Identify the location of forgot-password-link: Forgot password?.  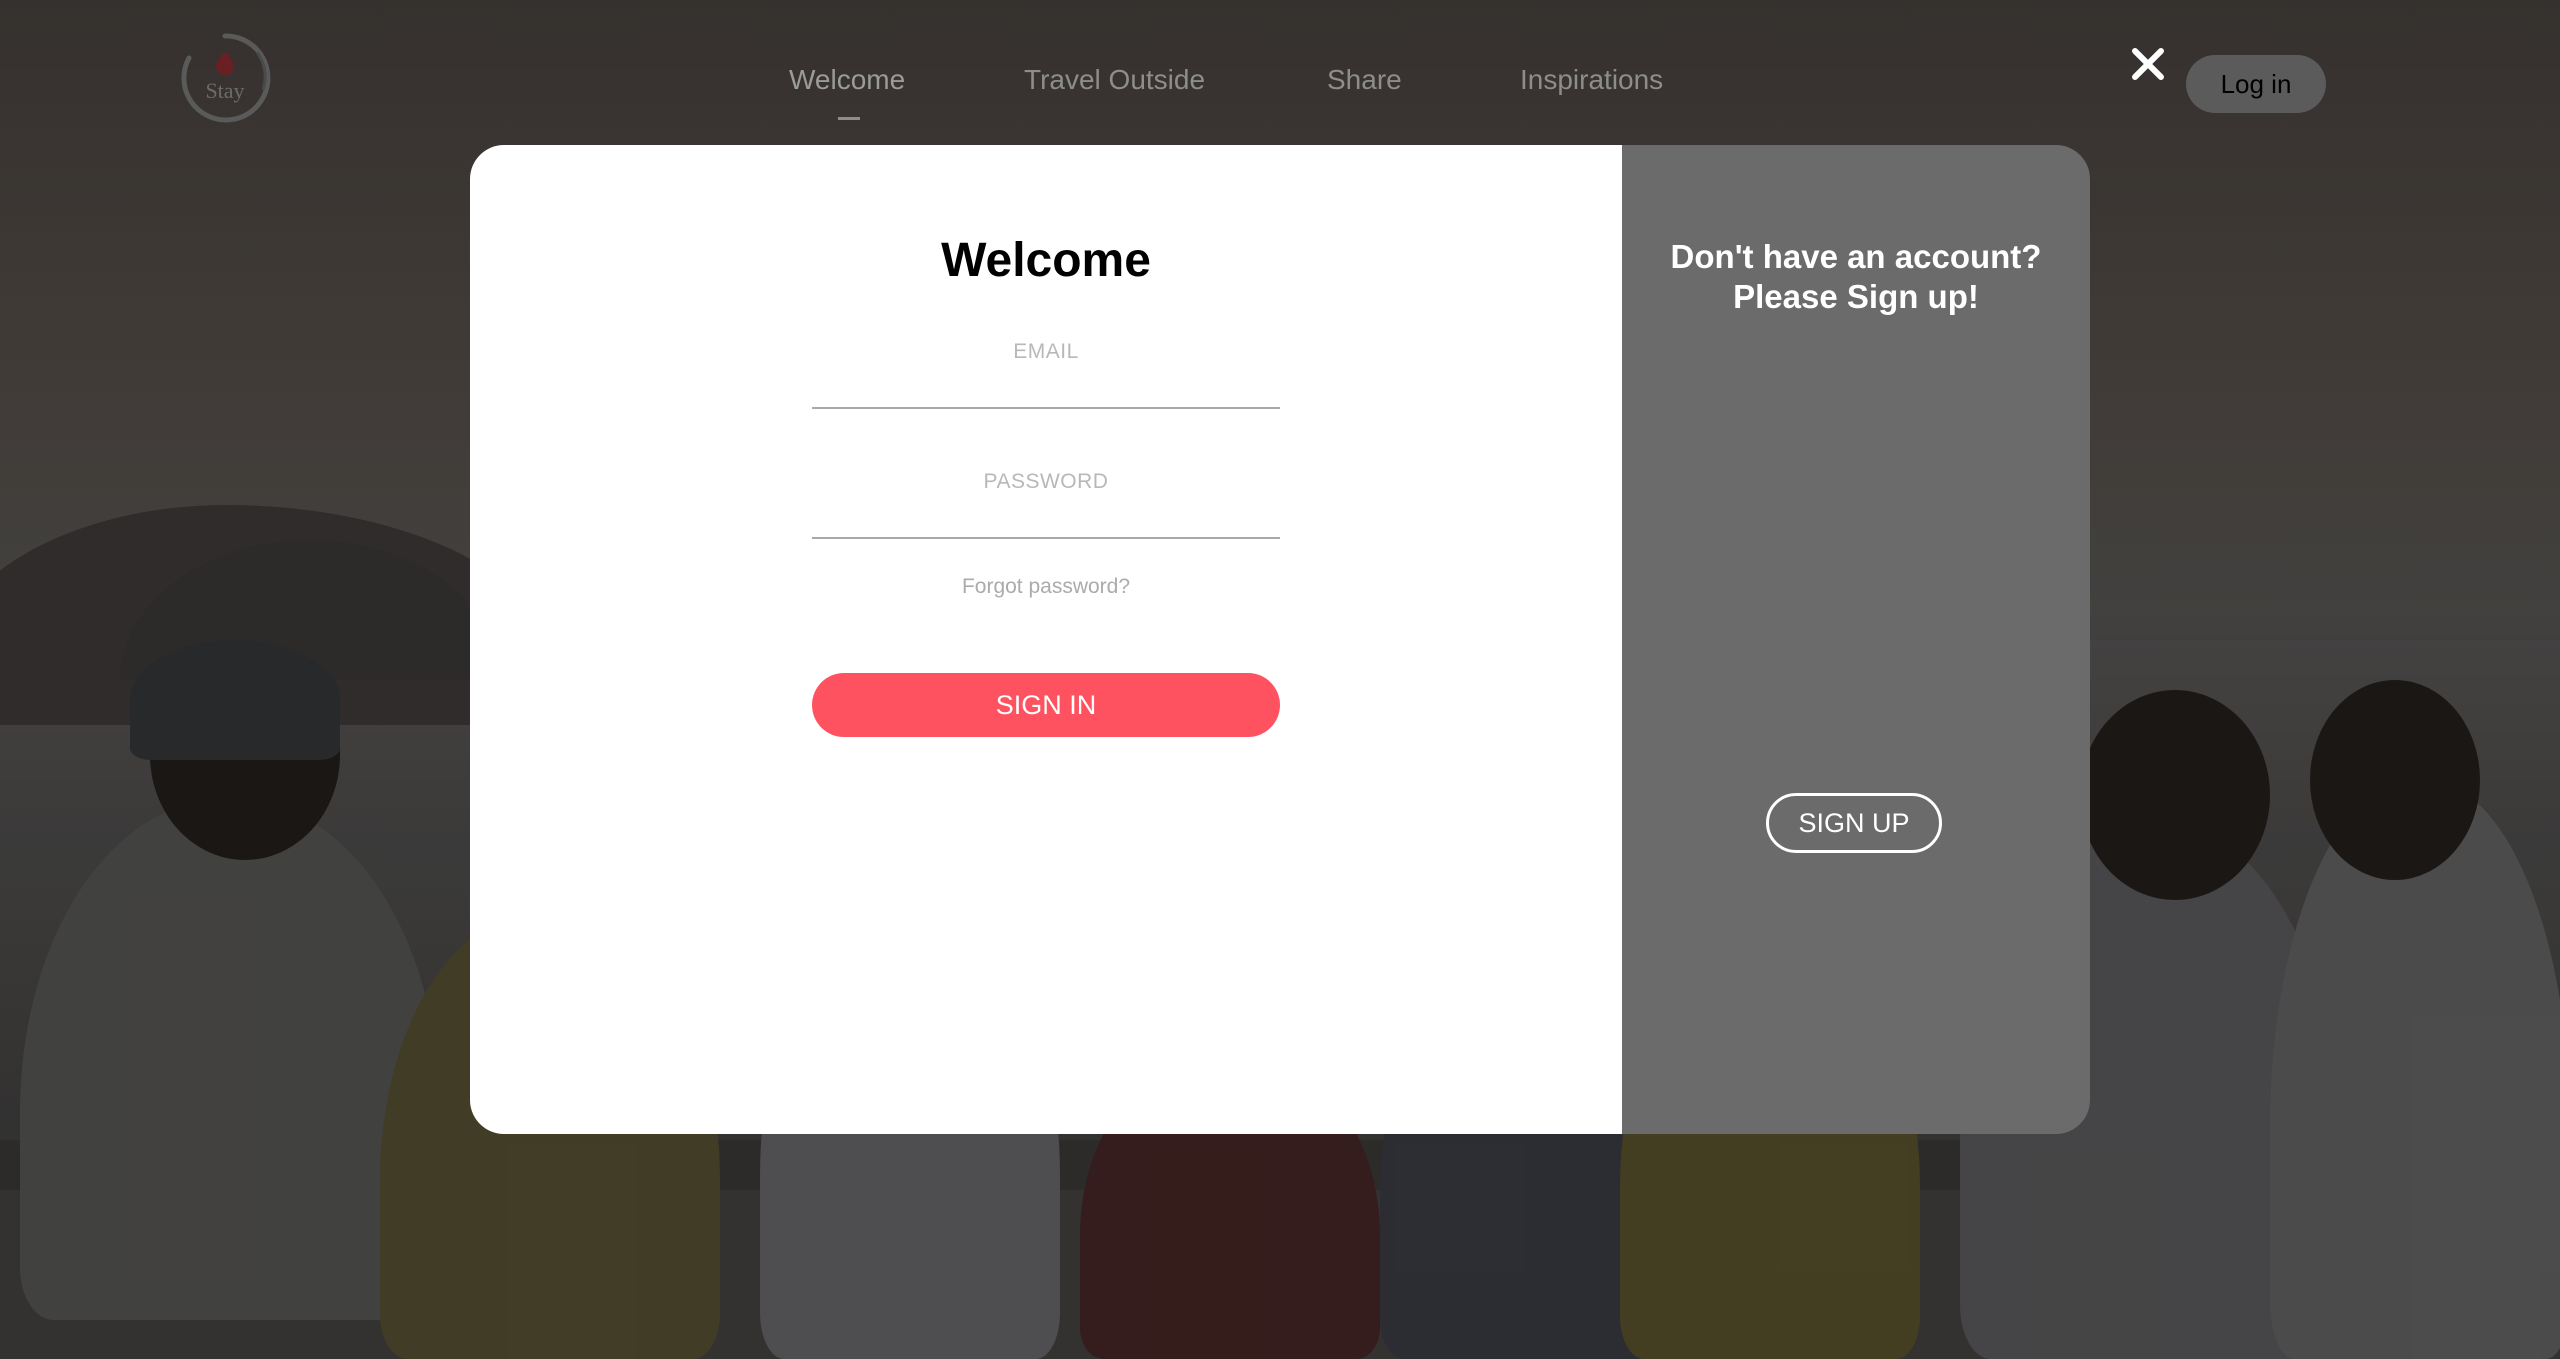
(1046, 587).